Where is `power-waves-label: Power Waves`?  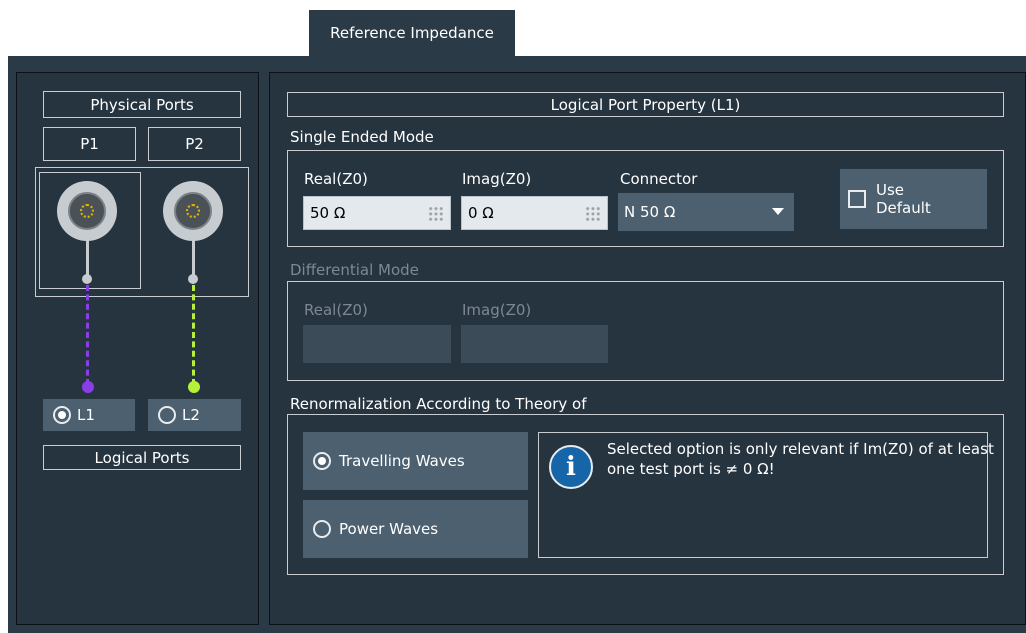 power-waves-label: Power Waves is located at coordinates (389, 529).